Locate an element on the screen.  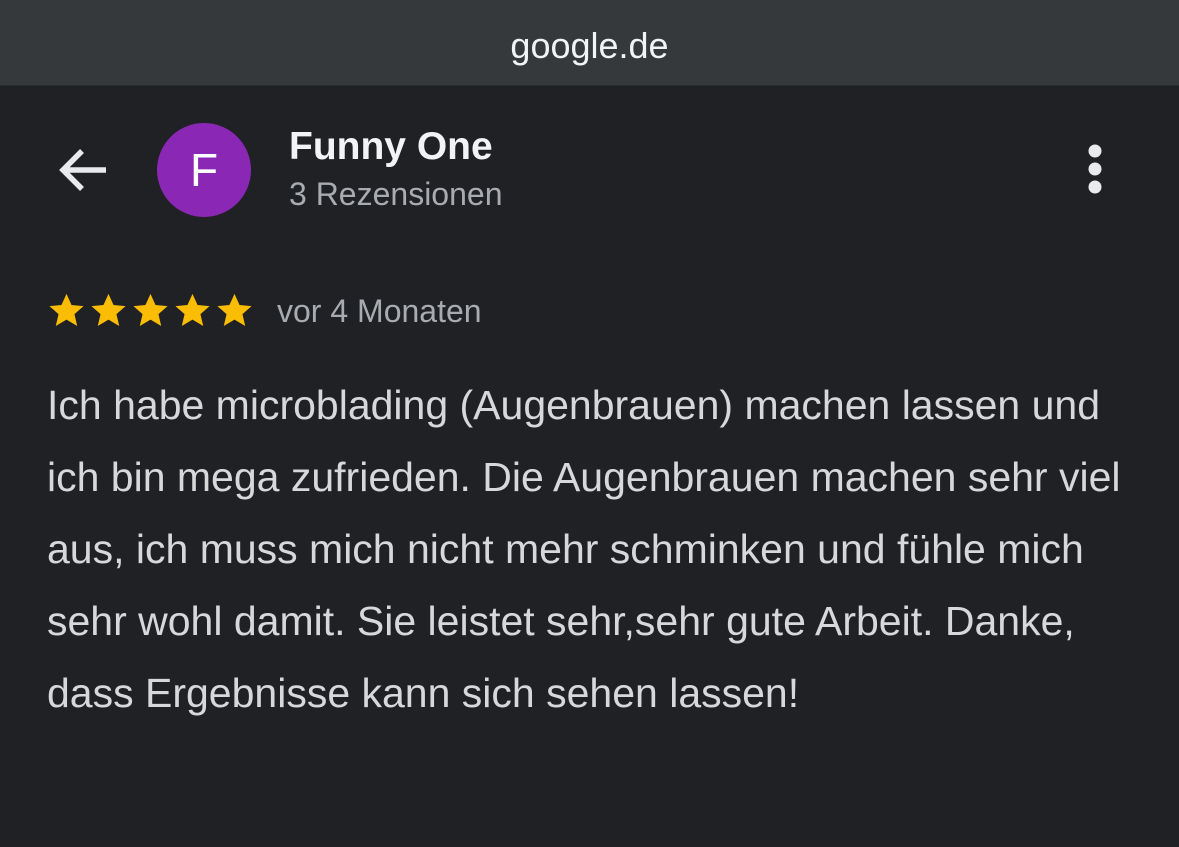
browser-url-bar: google.de is located at coordinates (589, 43).